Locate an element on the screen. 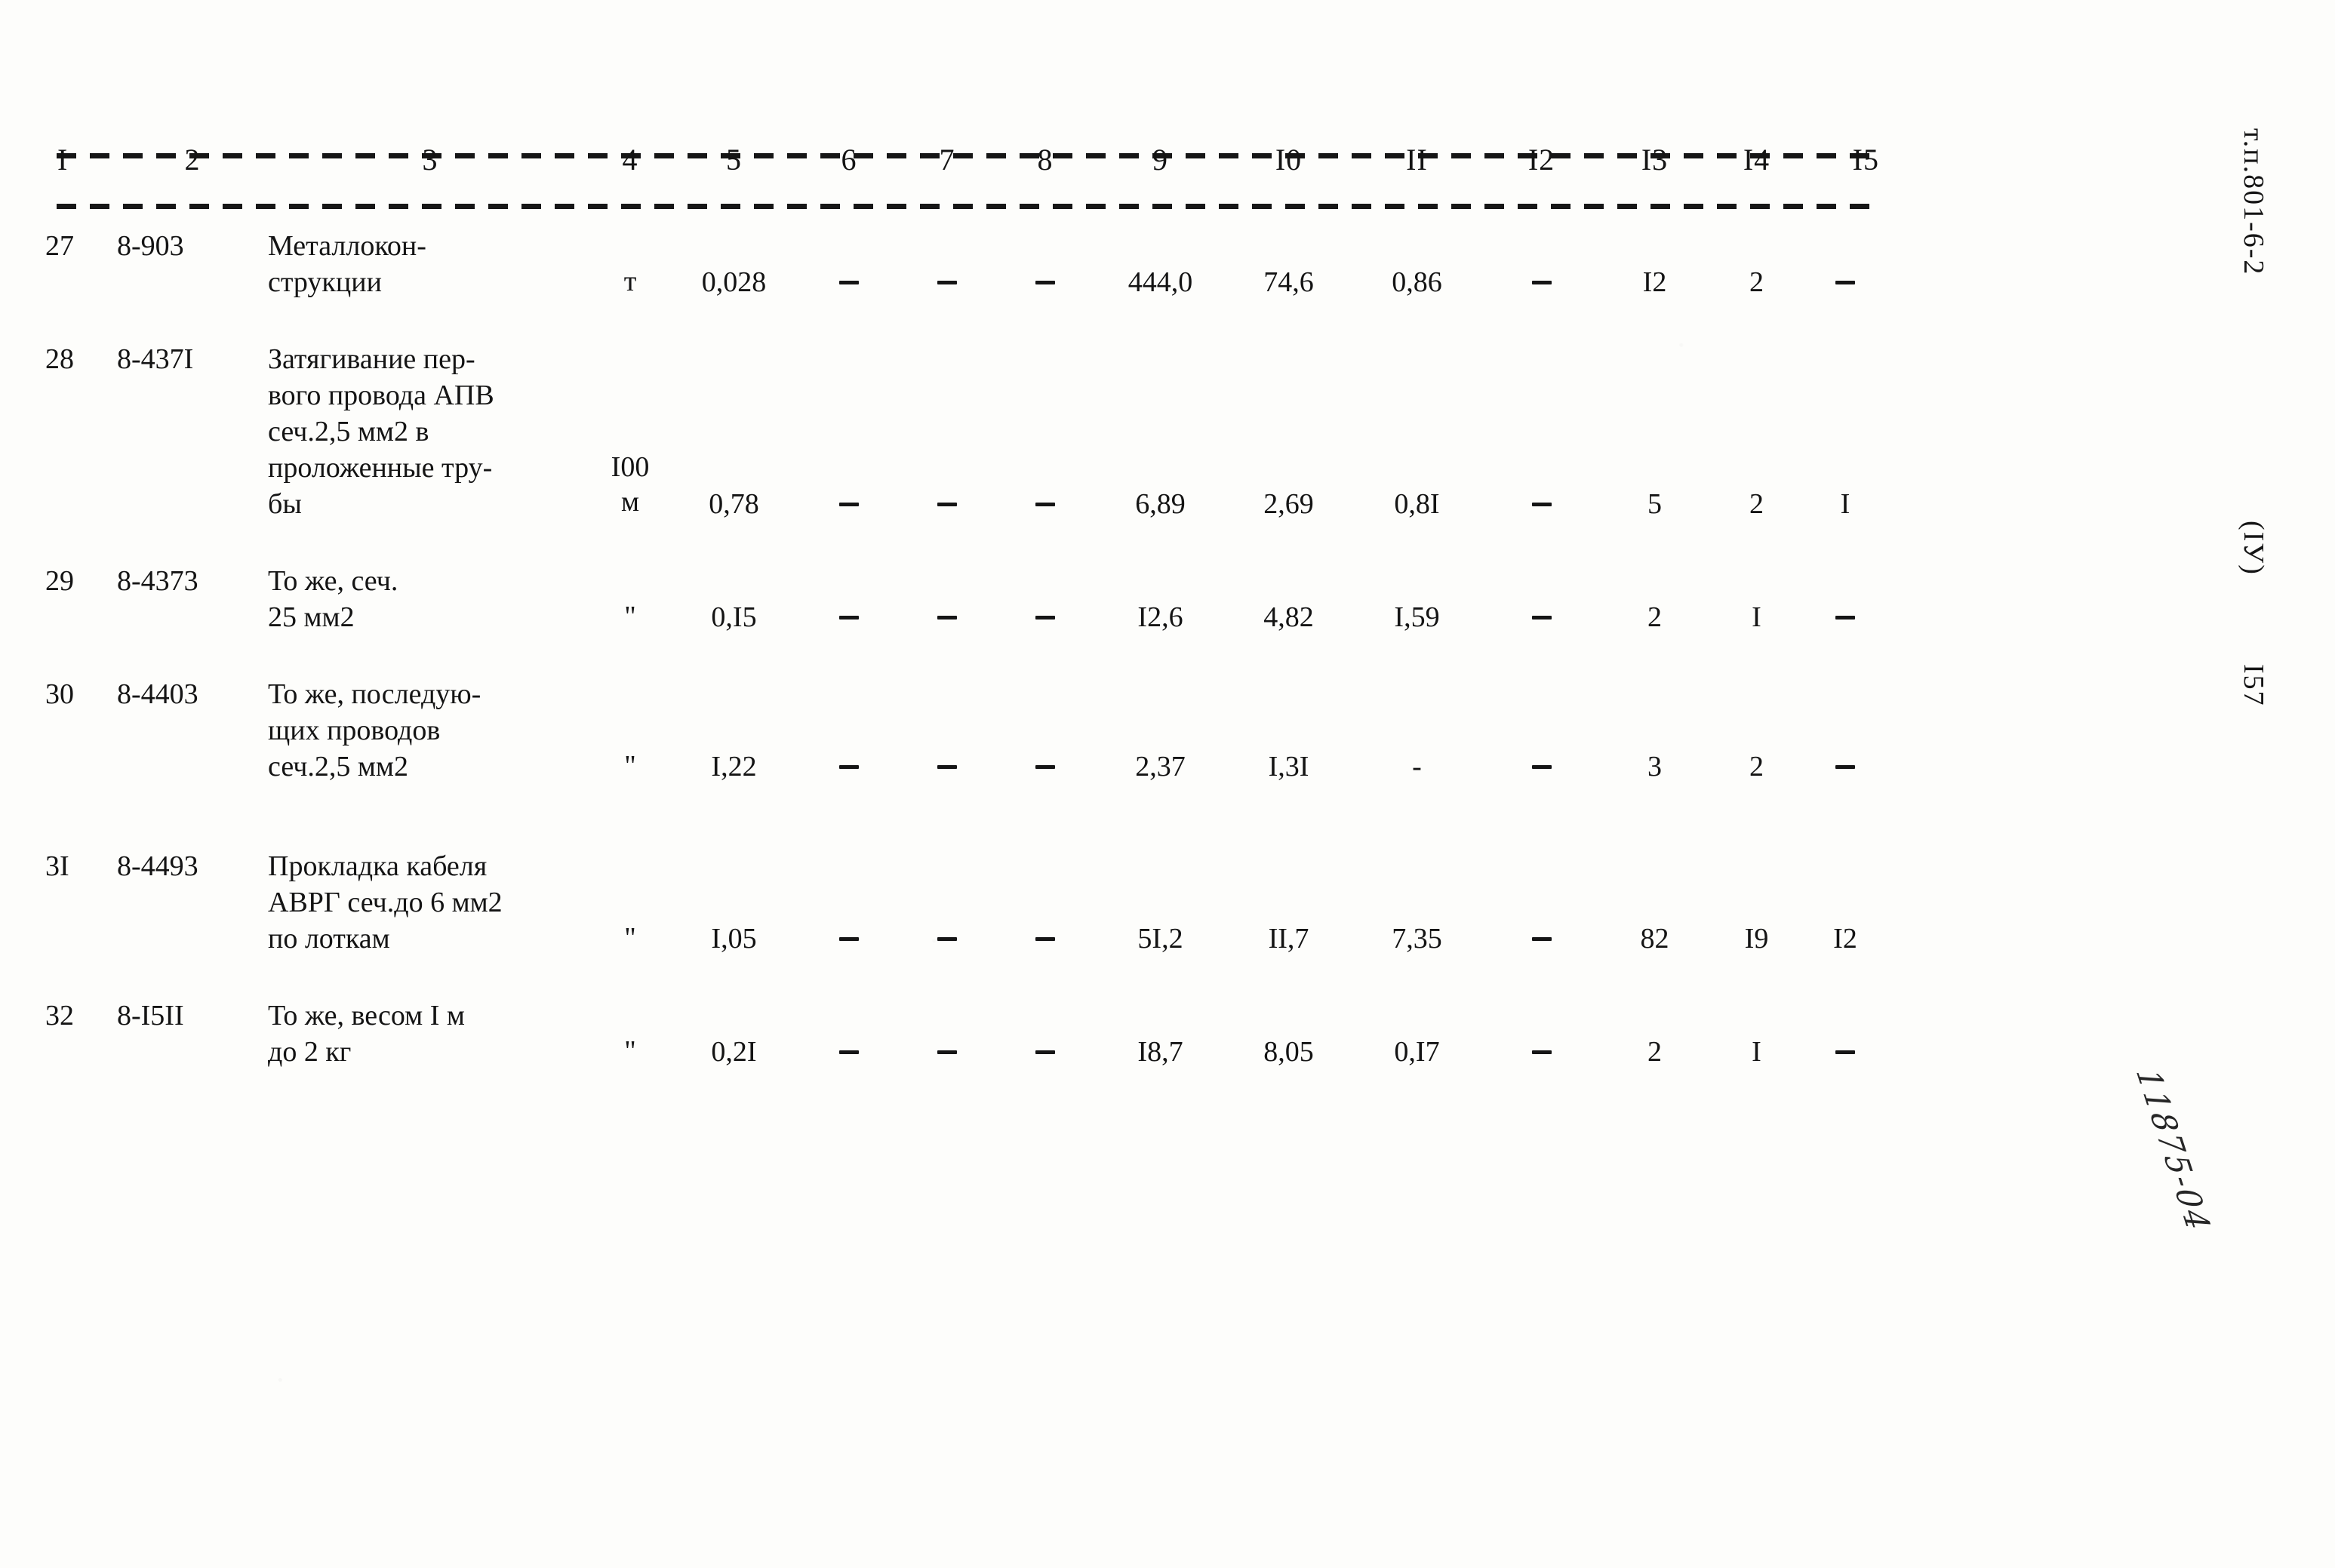 The height and width of the screenshot is (1568, 2335). cell-col9: 444,0 is located at coordinates (1160, 282).